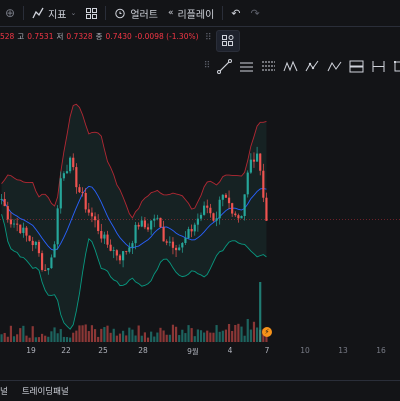 The width and height of the screenshot is (400, 401). Describe the element at coordinates (200, 351) in the screenshot. I see `time-axis: 19 22 25 28 9월 4 7 10 13 16` at that location.